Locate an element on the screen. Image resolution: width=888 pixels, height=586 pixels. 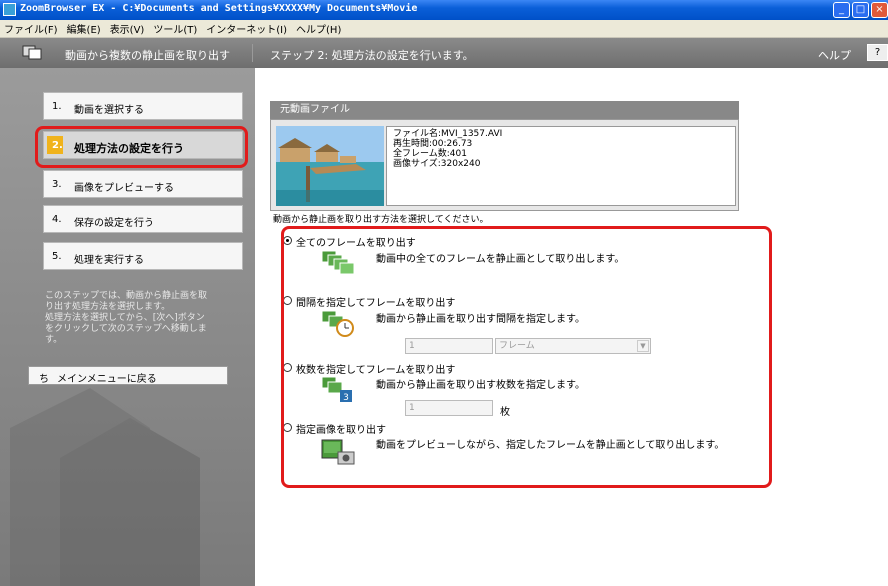
play-time: 再生時間:00:26.73 is located at coordinates (433, 144).